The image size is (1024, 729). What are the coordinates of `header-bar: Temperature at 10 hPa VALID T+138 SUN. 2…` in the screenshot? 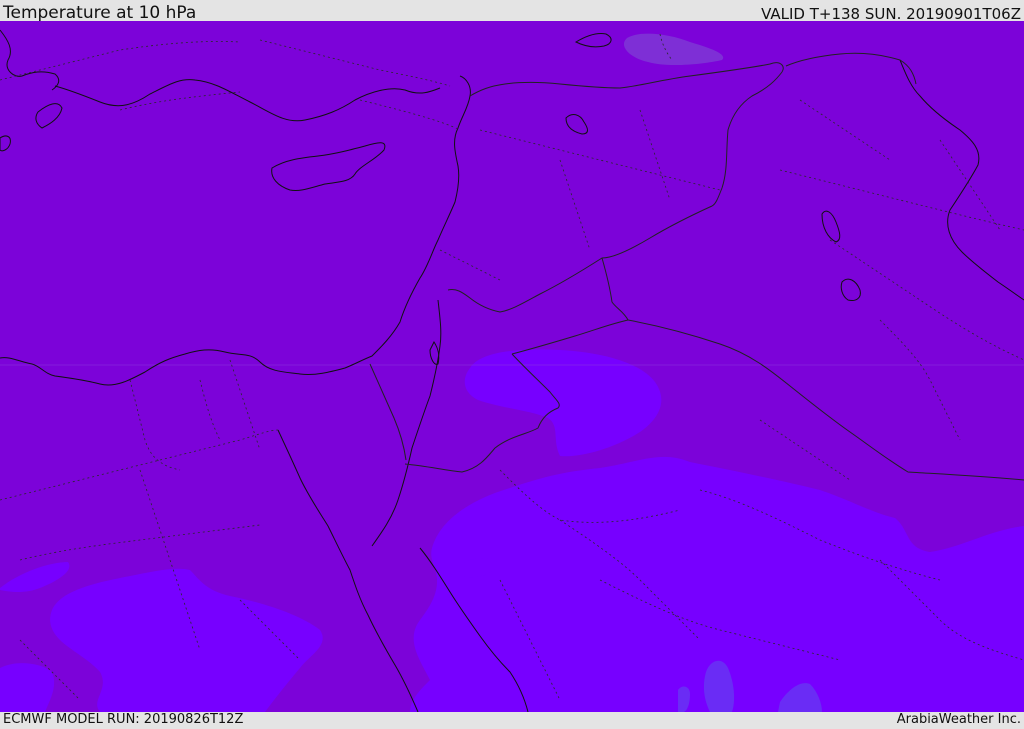 It's located at (512, 11).